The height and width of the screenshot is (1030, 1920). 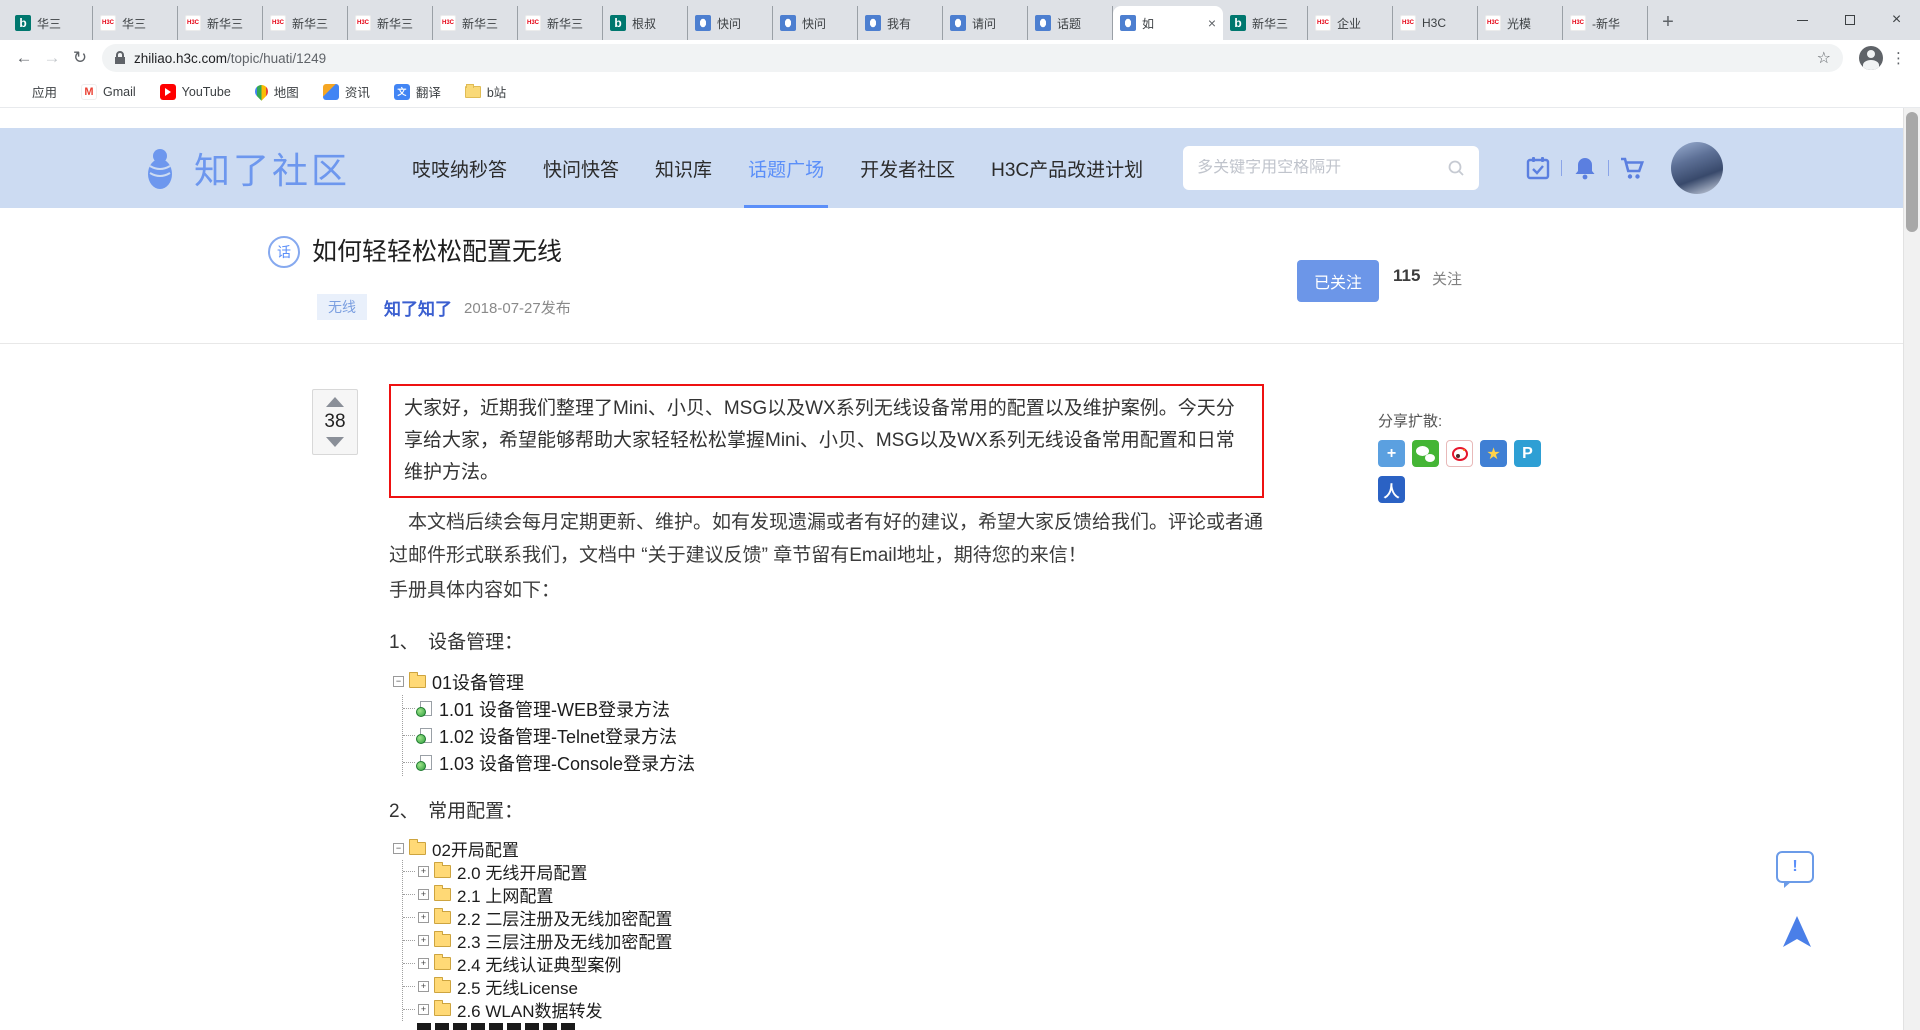 What do you see at coordinates (1896, 20) in the screenshot?
I see `close-window-button: ×` at bounding box center [1896, 20].